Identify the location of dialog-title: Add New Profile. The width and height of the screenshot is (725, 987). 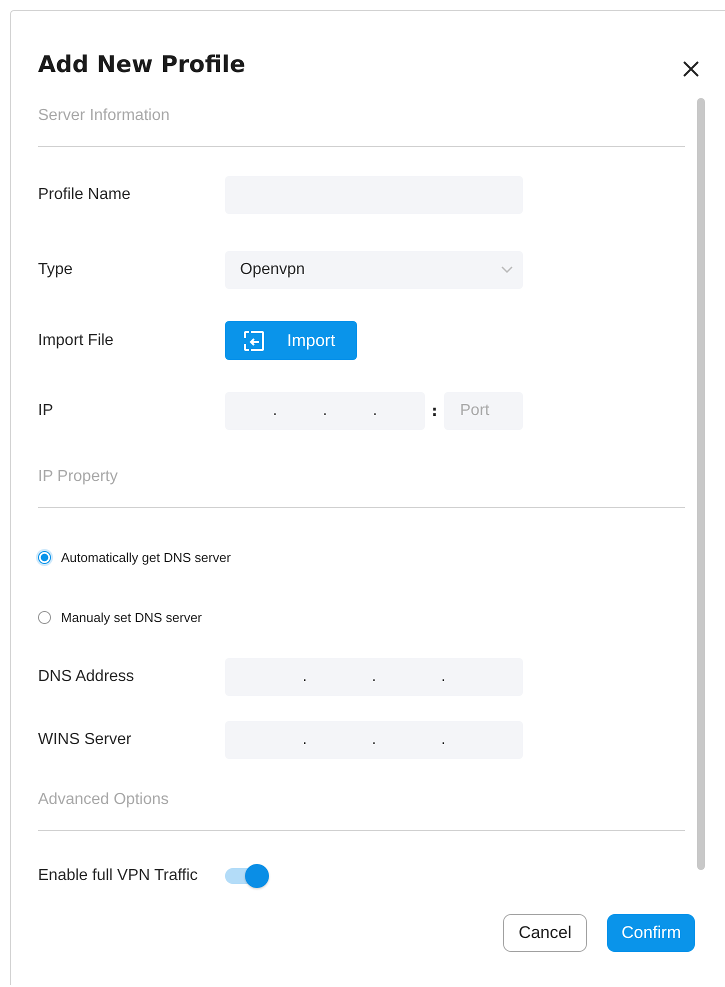
(142, 65).